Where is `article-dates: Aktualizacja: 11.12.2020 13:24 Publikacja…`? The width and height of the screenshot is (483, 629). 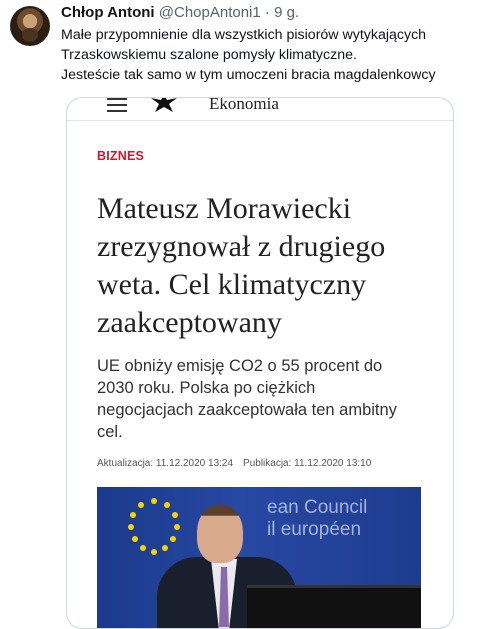 article-dates: Aktualizacja: 11.12.2020 13:24 Publikacja… is located at coordinates (234, 463).